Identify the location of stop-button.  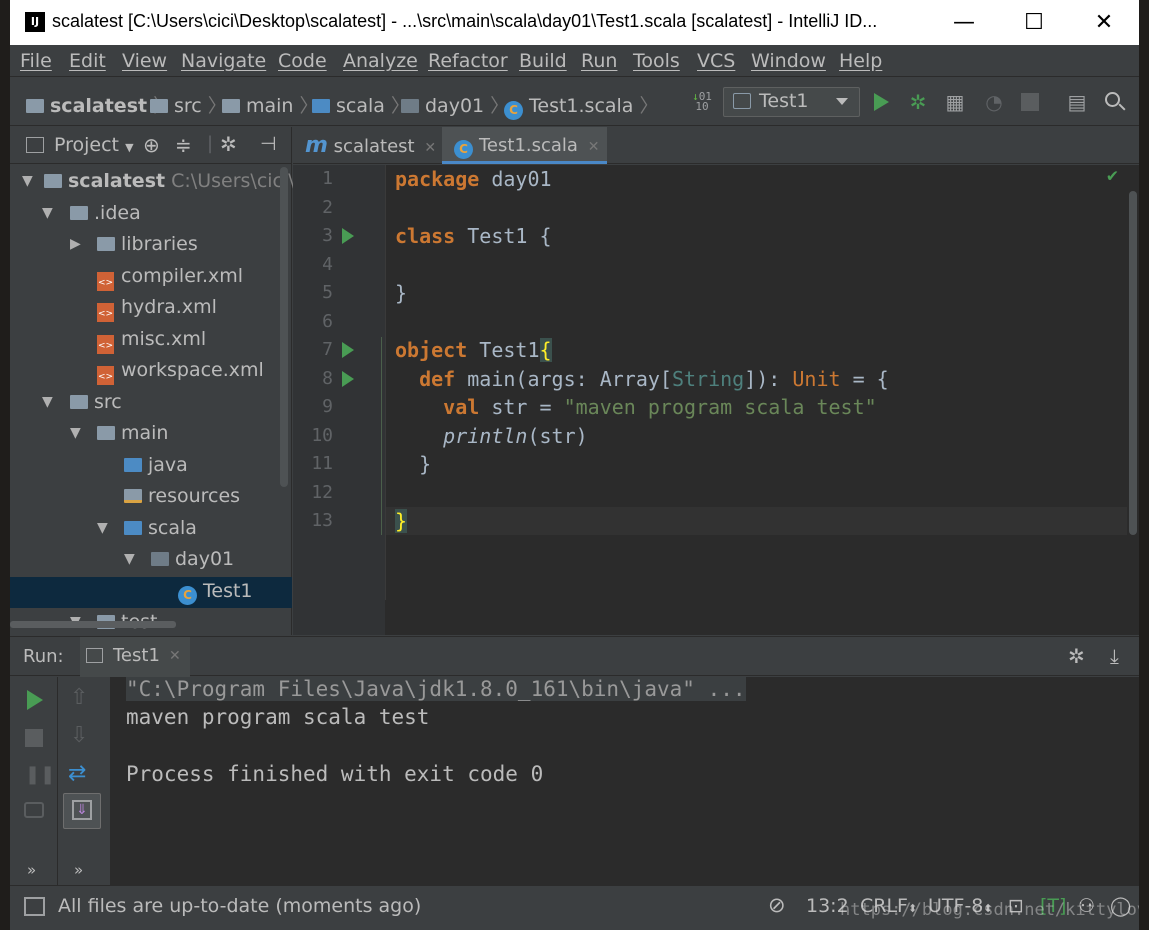
(1030, 102).